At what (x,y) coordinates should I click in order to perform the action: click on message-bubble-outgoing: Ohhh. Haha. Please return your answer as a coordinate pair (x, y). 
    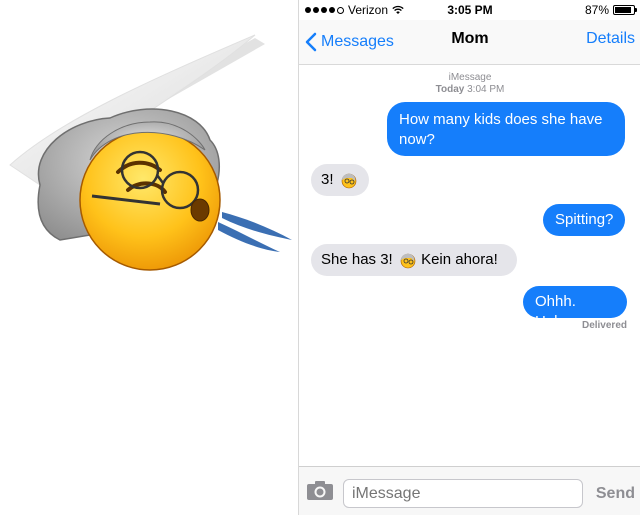
    Looking at the image, I should click on (575, 308).